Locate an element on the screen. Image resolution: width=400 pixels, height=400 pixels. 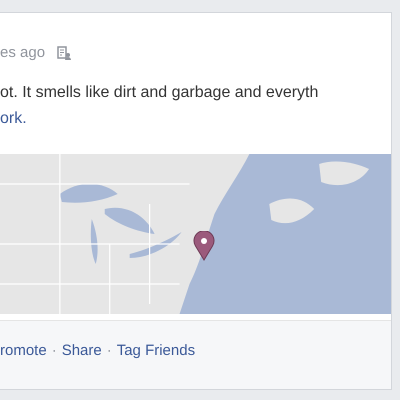
post-text: ot. It smells like dirt and garbage and everyth is located at coordinates (160, 93).